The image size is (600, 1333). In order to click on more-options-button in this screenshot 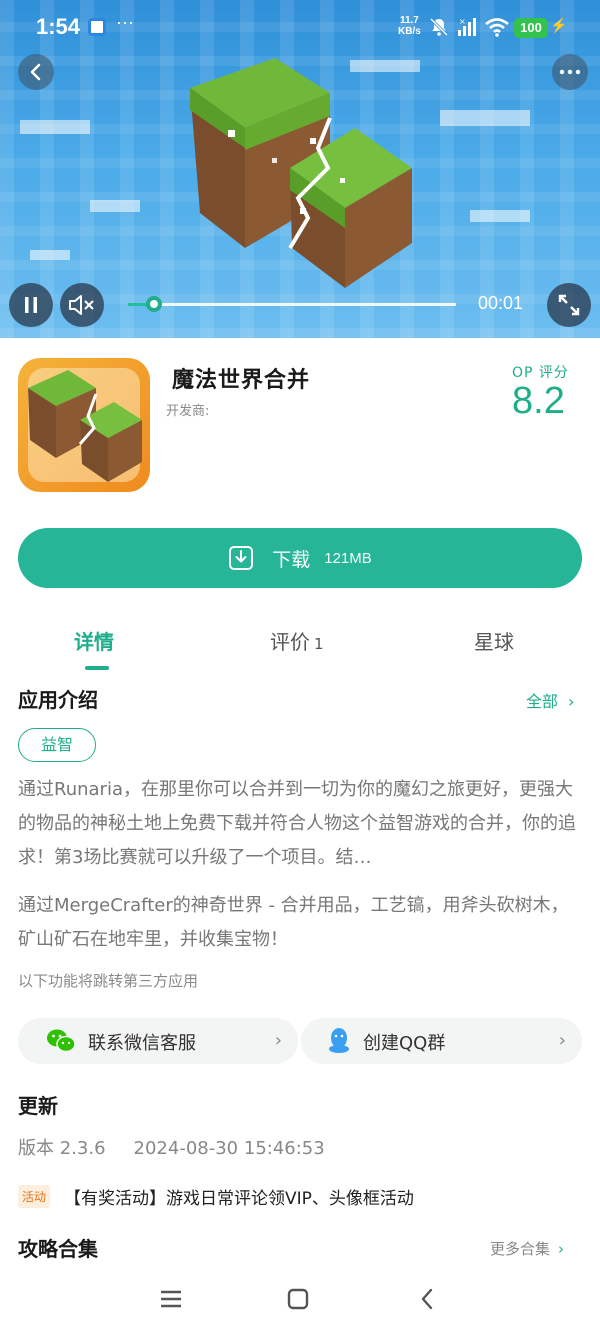, I will do `click(570, 72)`.